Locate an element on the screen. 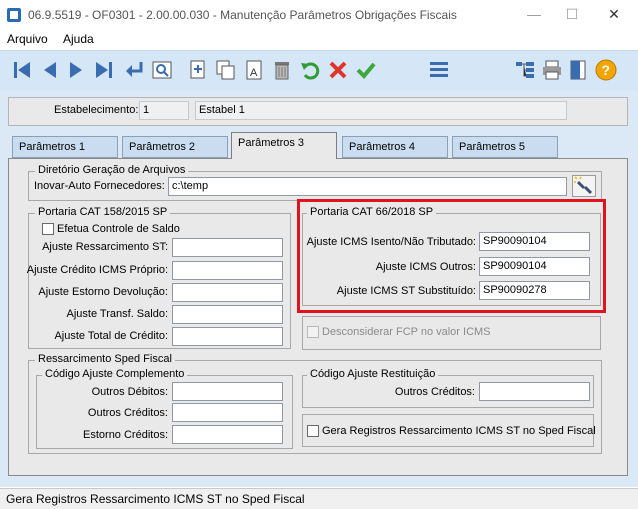  delete-icon is located at coordinates (282, 70).